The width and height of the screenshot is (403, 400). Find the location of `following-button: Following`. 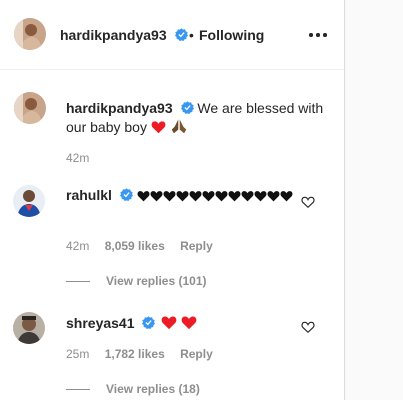

following-button: Following is located at coordinates (231, 35).